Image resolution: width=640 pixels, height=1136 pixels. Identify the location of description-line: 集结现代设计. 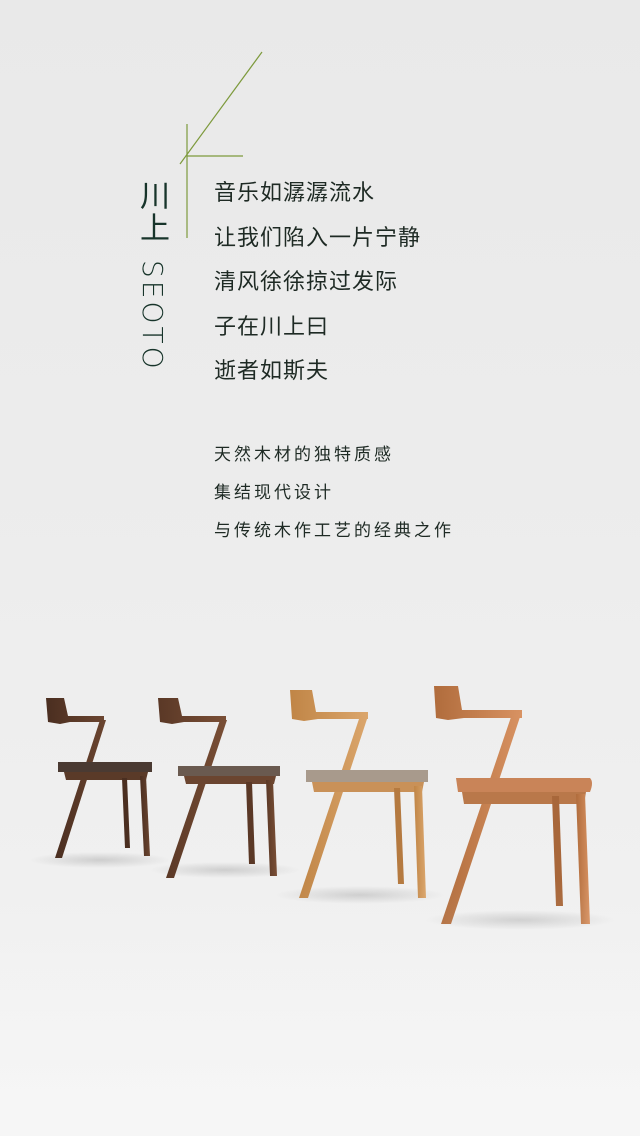
(274, 493).